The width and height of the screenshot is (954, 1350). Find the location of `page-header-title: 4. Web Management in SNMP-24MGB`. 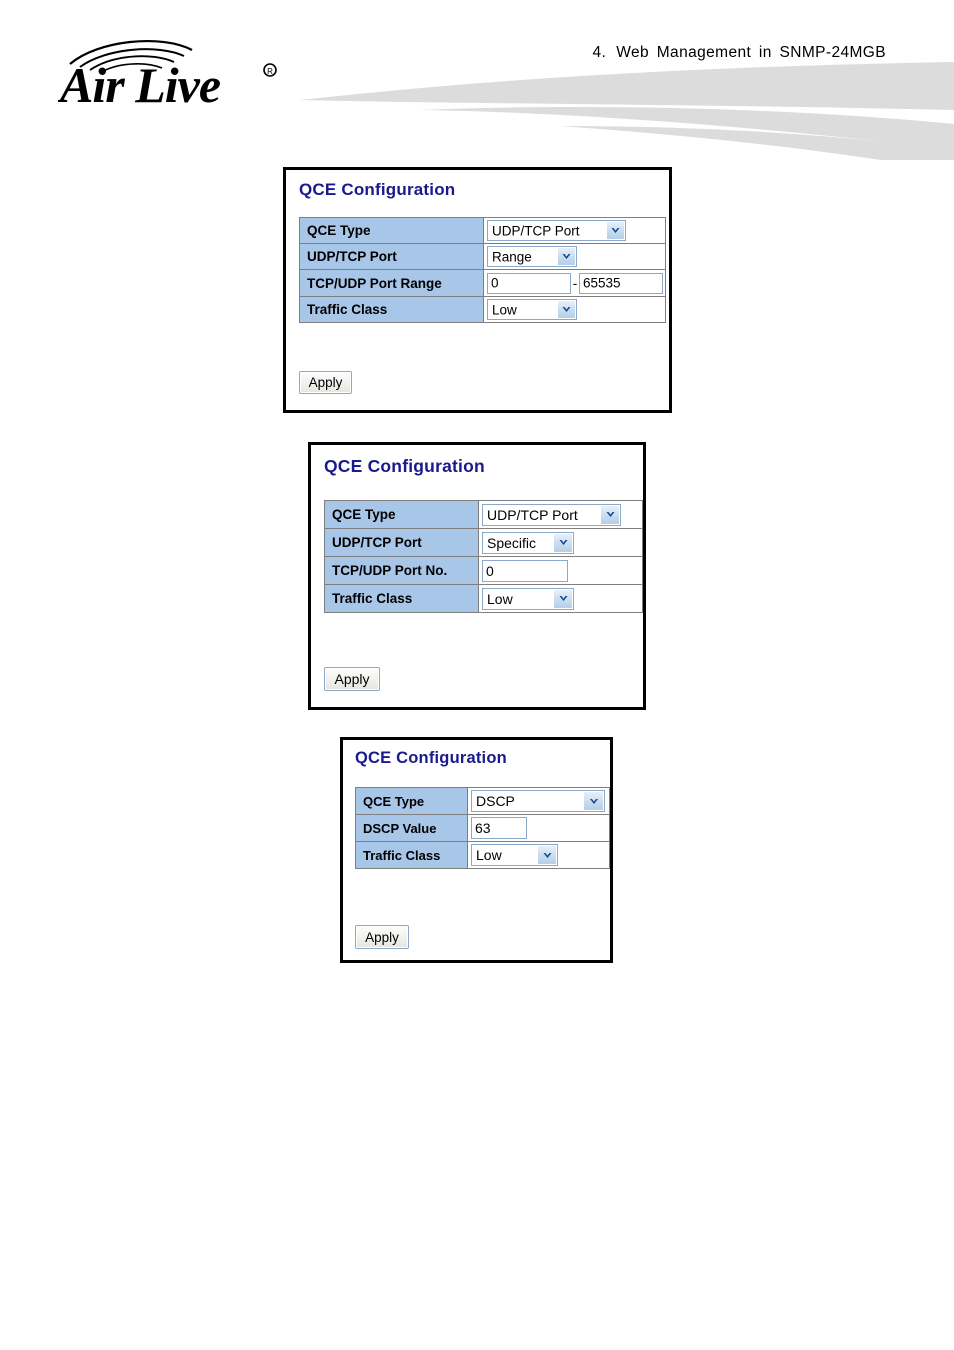

page-header-title: 4. Web Management in SNMP-24MGB is located at coordinates (720, 53).